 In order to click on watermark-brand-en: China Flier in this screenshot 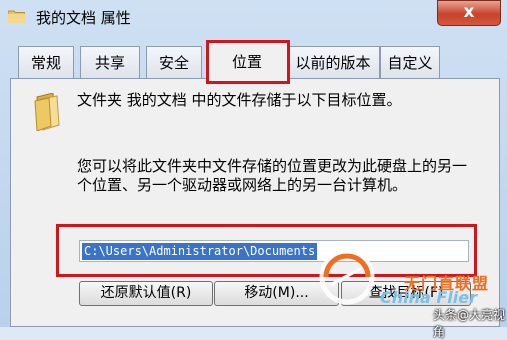, I will do `click(429, 297)`.